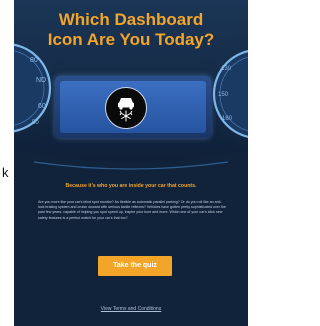 This screenshot has width=320, height=326. Describe the element at coordinates (223, 95) in the screenshot. I see `right-gauge-number-2: 150` at that location.